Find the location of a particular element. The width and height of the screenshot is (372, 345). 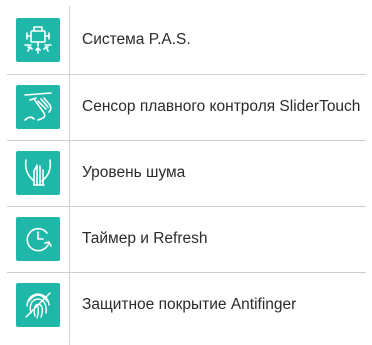

feature-label: Защитное покрытие Antifinger is located at coordinates (189, 305).